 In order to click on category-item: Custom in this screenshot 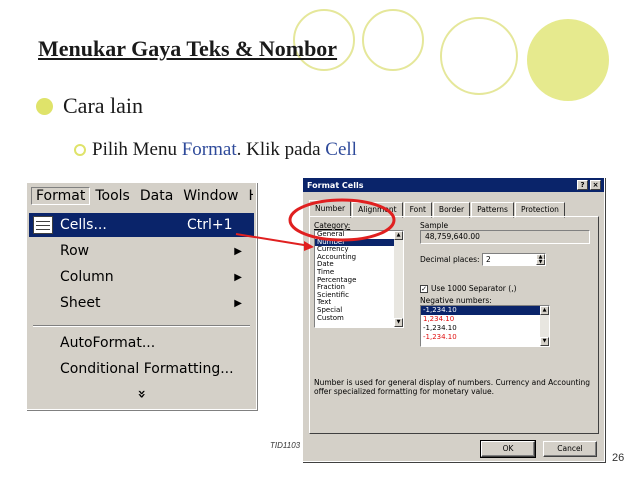, I will do `click(359, 318)`.